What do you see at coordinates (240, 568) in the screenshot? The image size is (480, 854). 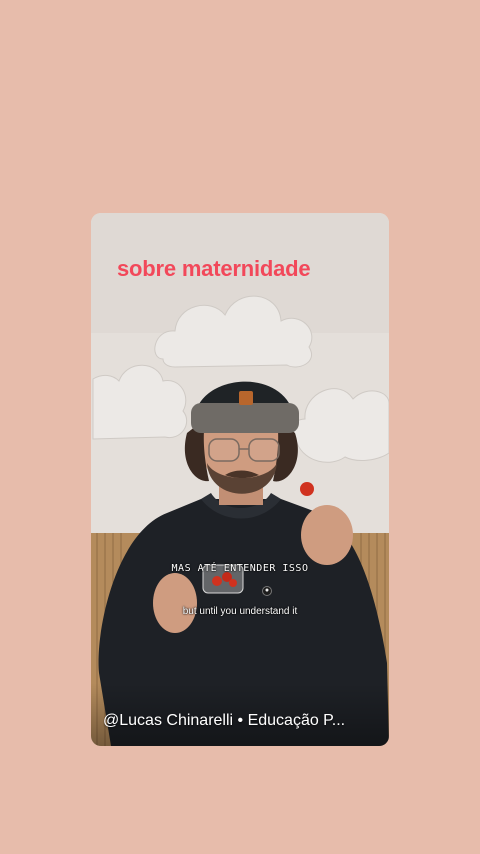 I see `video-caption-main: MAS ATÉ ENTENDER ISSO` at bounding box center [240, 568].